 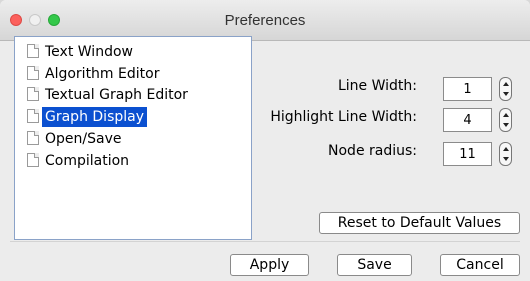 What do you see at coordinates (377, 86) in the screenshot?
I see `line-width-label: Line Width:` at bounding box center [377, 86].